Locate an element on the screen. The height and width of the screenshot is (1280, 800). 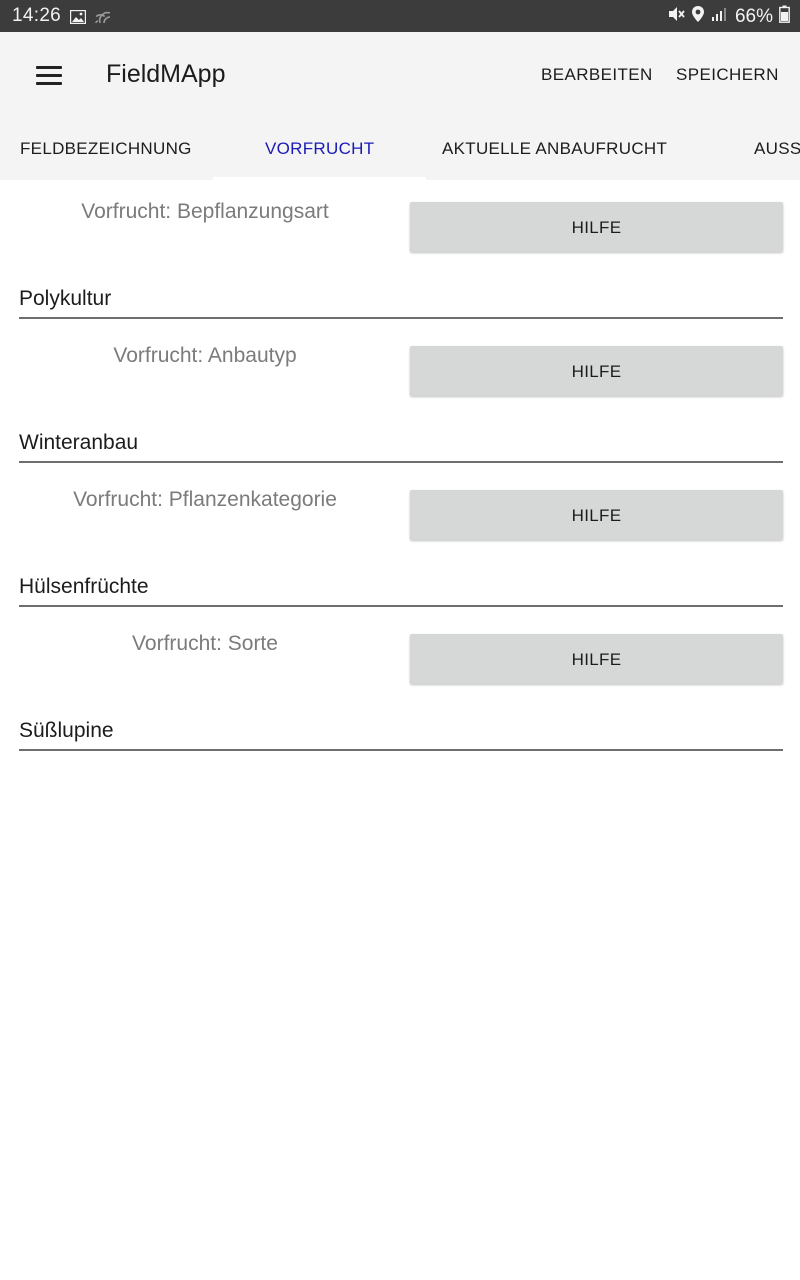
help-button-bepflanzungsart: HILFE is located at coordinates (596, 227).